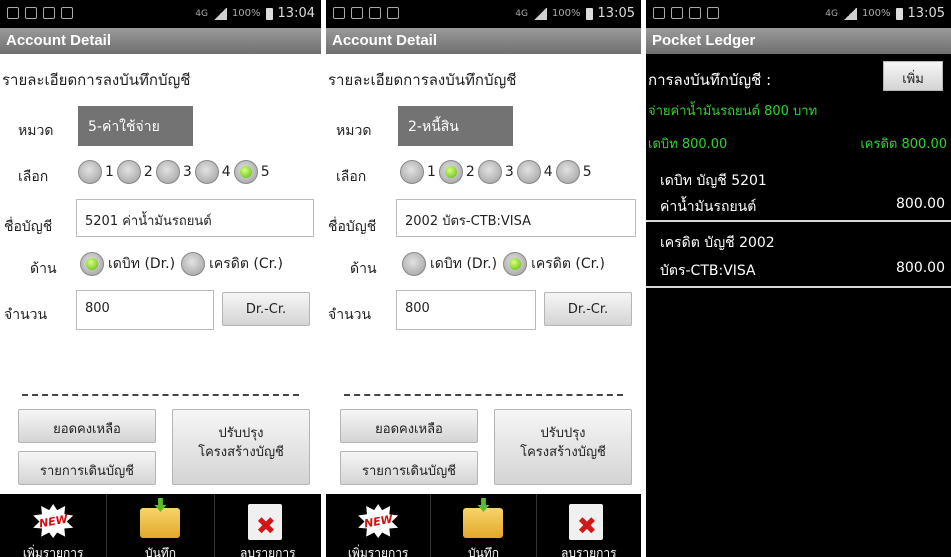  I want to click on app-title: Account Detail, so click(483, 41).